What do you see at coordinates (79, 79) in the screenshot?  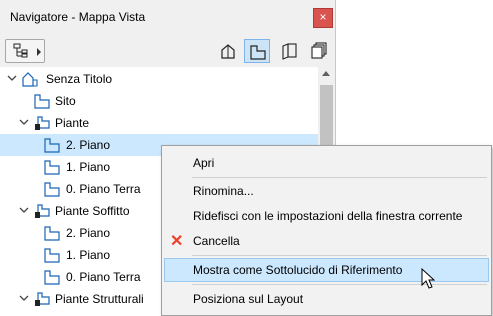 I see `tree-item-label: Senza Titolo` at bounding box center [79, 79].